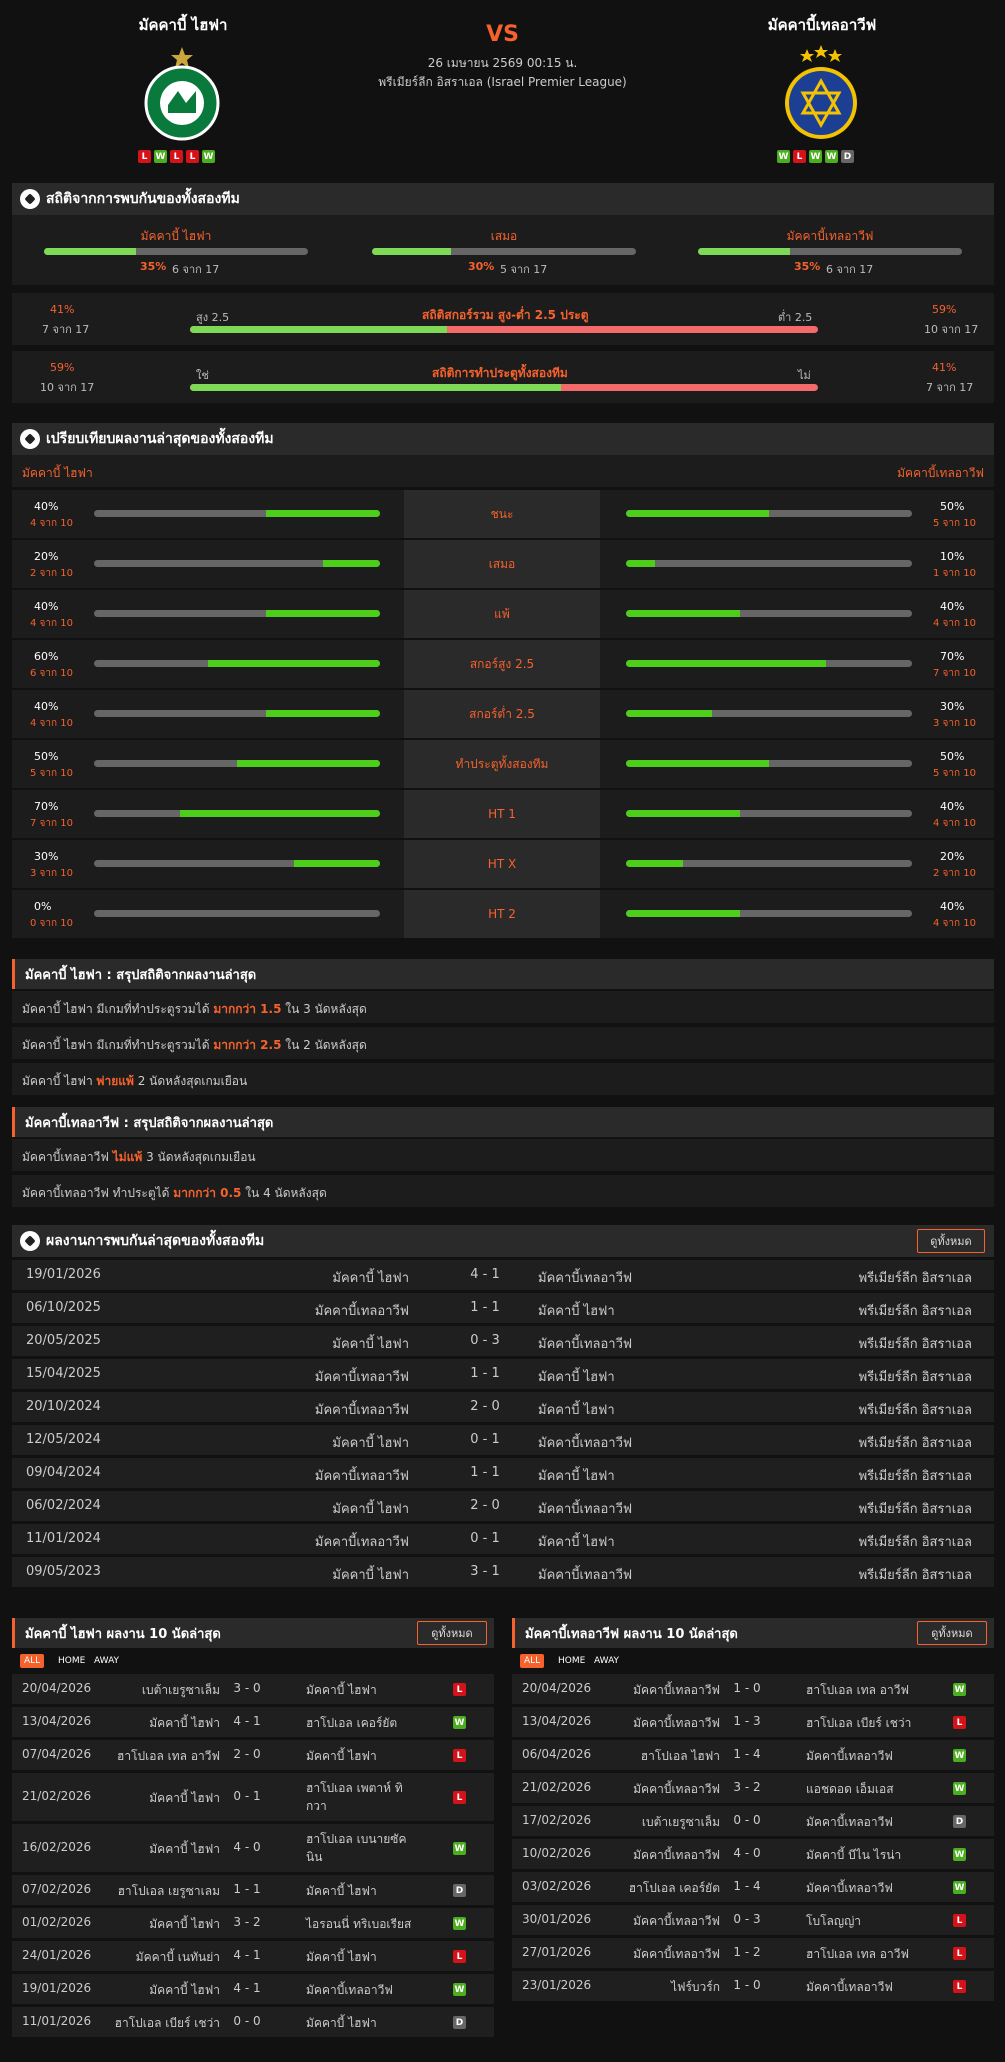 The image size is (1005, 2062). I want to click on compare-away-pct: 70%, so click(952, 656).